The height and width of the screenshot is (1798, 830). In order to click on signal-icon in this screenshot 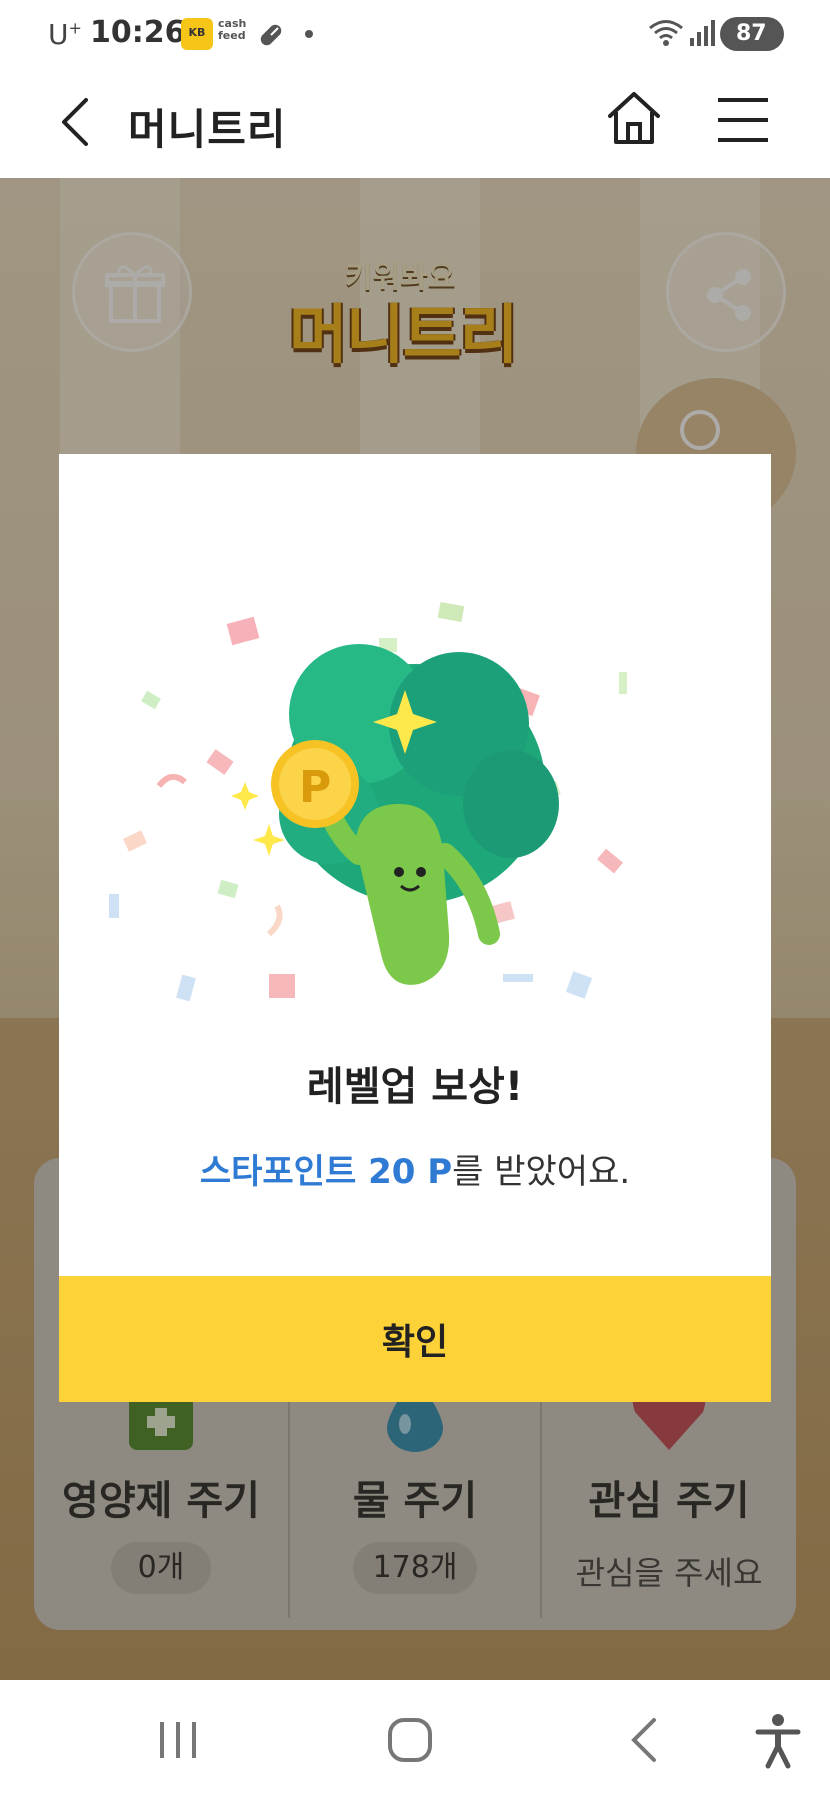, I will do `click(702, 33)`.